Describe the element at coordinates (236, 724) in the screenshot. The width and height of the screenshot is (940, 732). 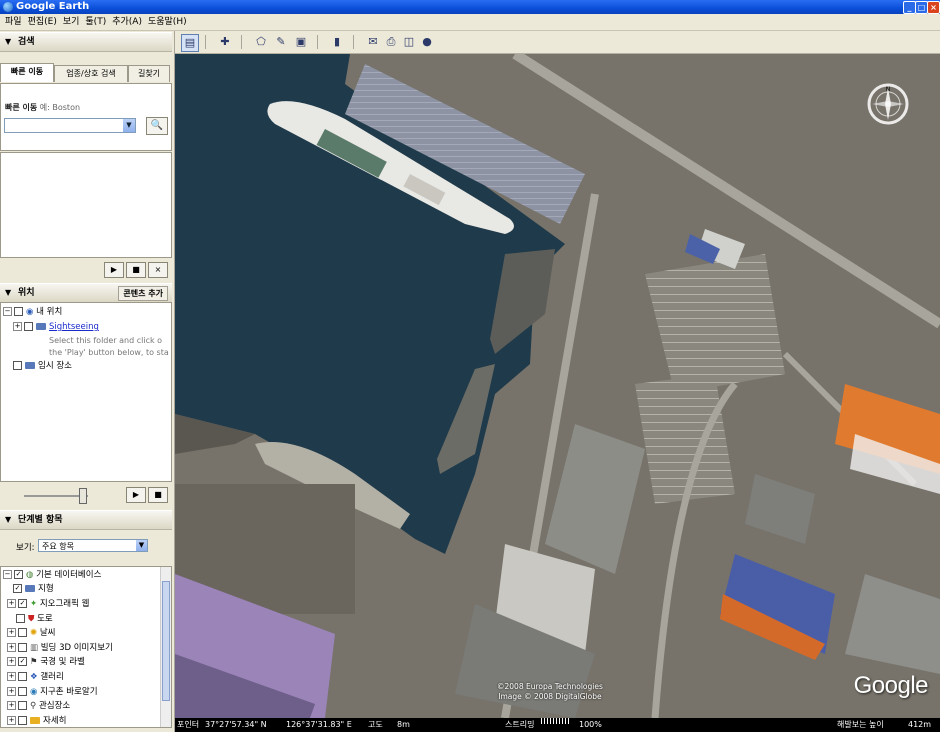
I see `pointer-latitude: 37°27'57.34" N` at that location.